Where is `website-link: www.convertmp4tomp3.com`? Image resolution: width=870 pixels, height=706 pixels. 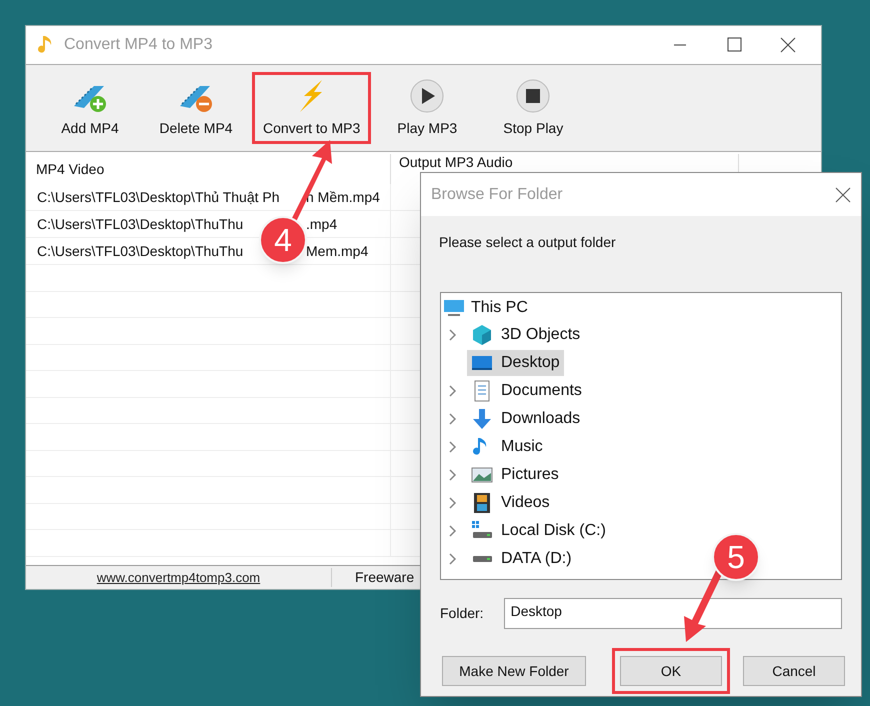 website-link: www.convertmp4tomp3.com is located at coordinates (178, 578).